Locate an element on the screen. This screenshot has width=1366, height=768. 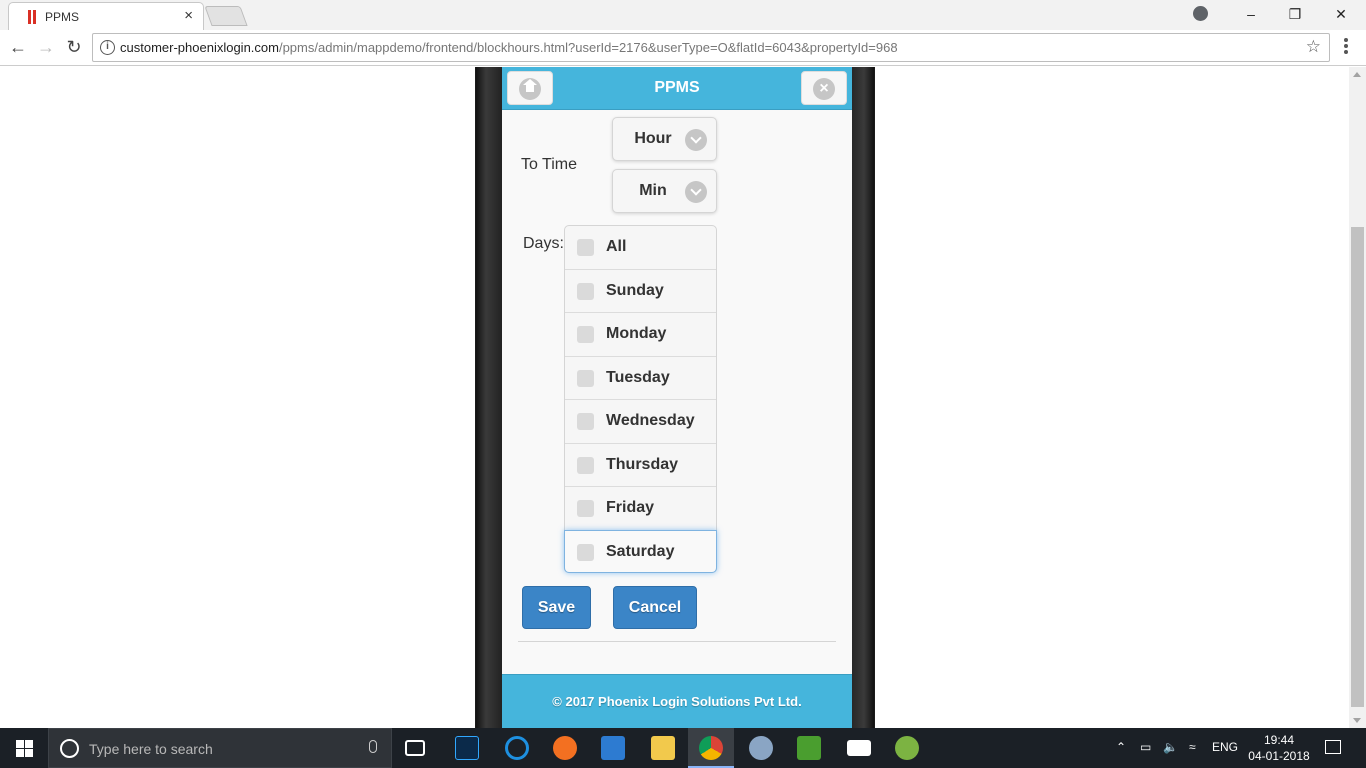
hour-select: Hour is located at coordinates (664, 139).